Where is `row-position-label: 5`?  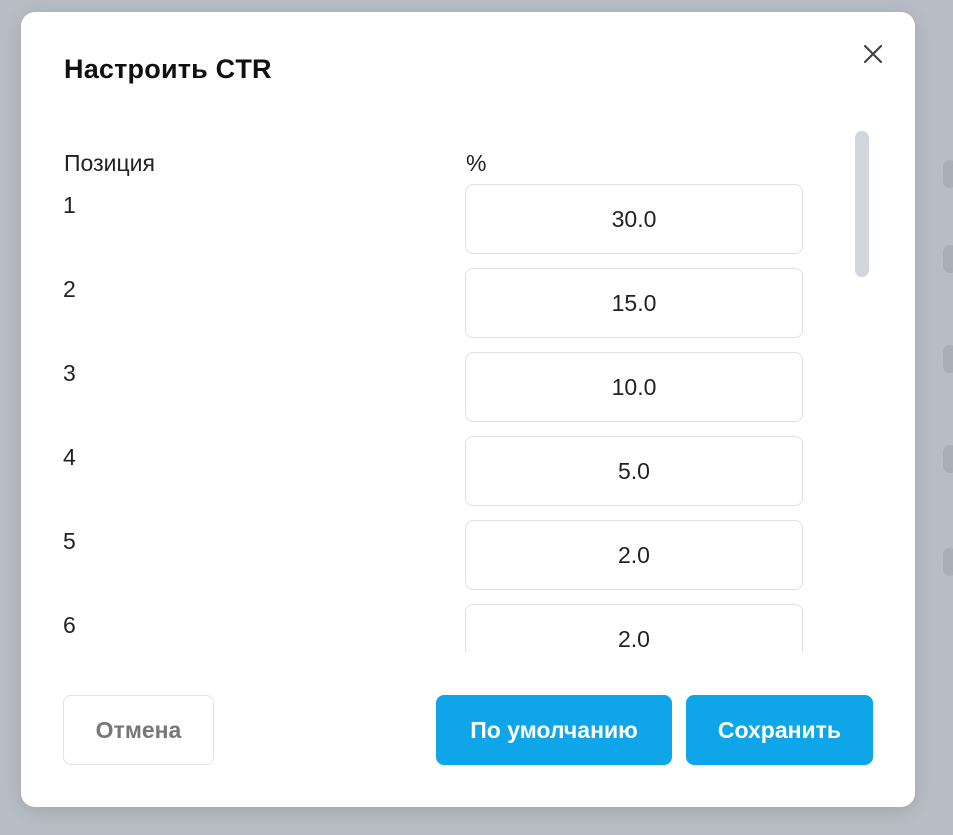
row-position-label: 5 is located at coordinates (69, 541).